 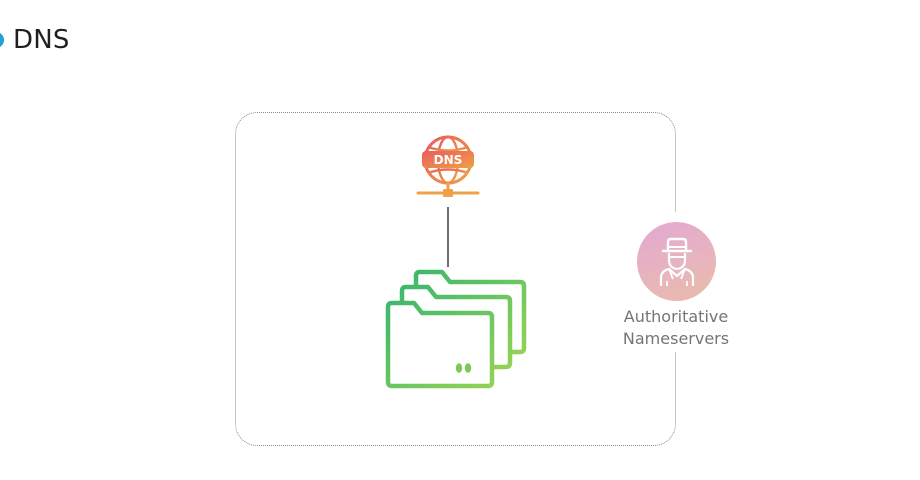 I want to click on nameserver-avatar, so click(x=676, y=261).